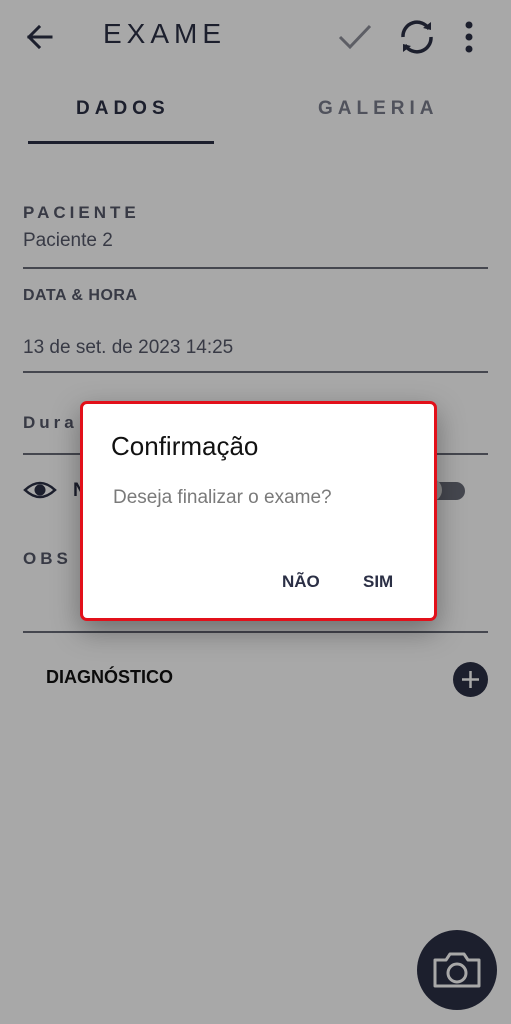  What do you see at coordinates (378, 582) in the screenshot?
I see `yes-button: SIM` at bounding box center [378, 582].